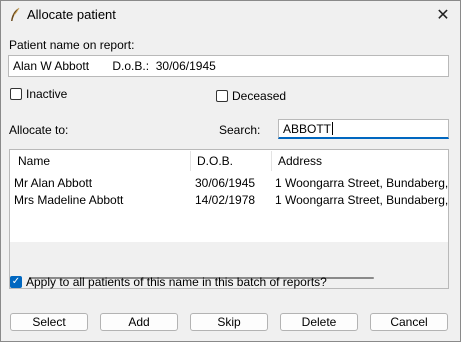 The image size is (461, 342). What do you see at coordinates (39, 130) in the screenshot?
I see `allocate-to-label: Allocate to:` at bounding box center [39, 130].